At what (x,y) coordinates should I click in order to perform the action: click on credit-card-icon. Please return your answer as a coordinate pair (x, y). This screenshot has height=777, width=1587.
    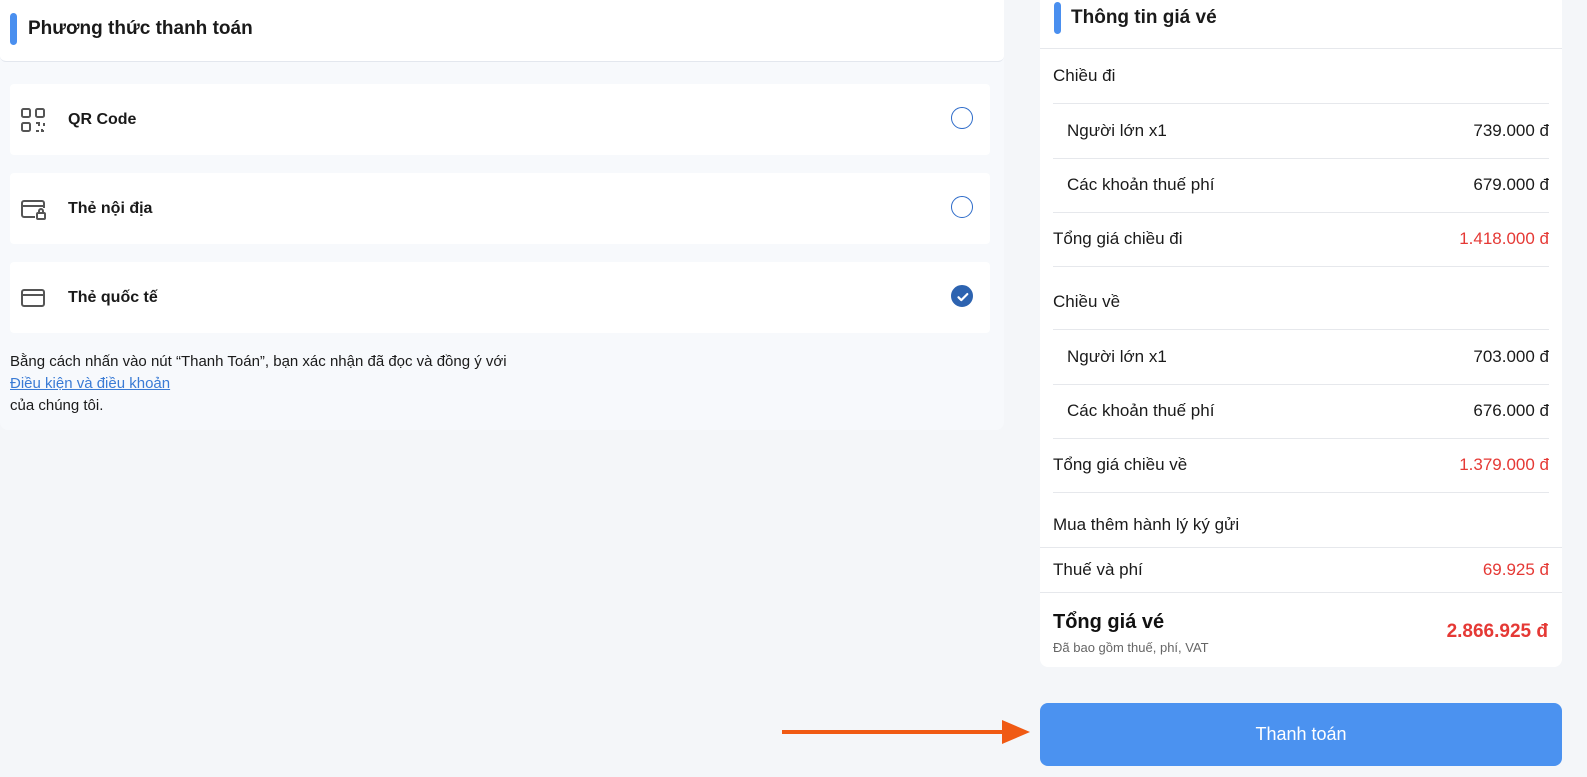
    Looking at the image, I should click on (33, 298).